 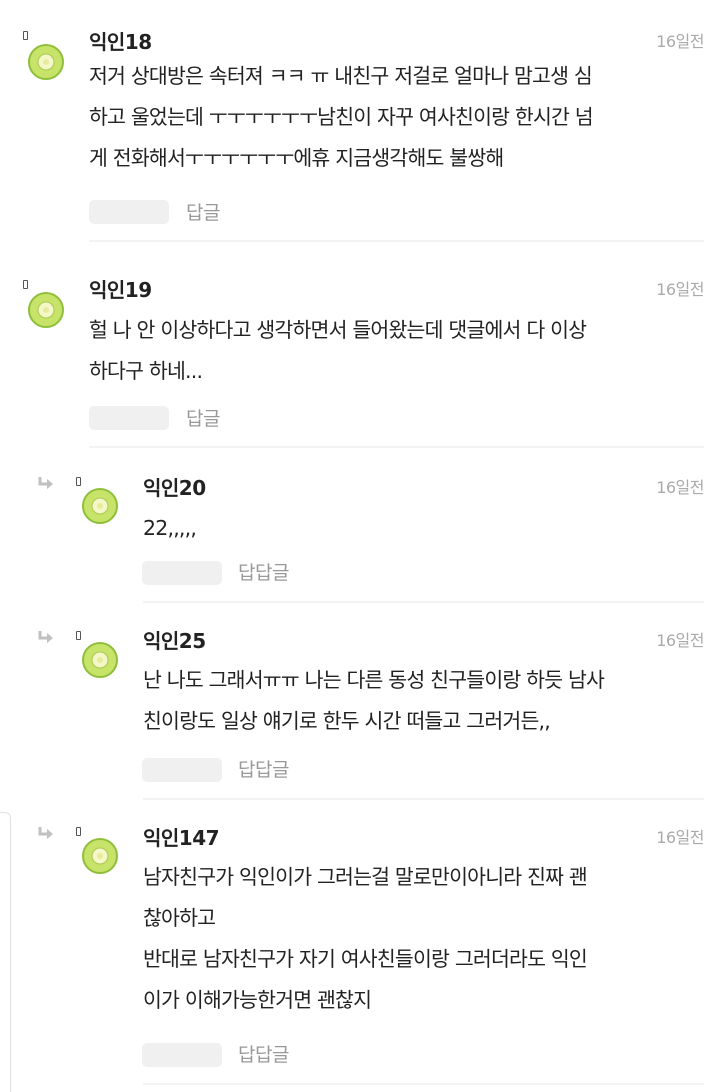 I want to click on comment-line: 이가 이해가능한거면 괜찮지, so click(x=257, y=1000).